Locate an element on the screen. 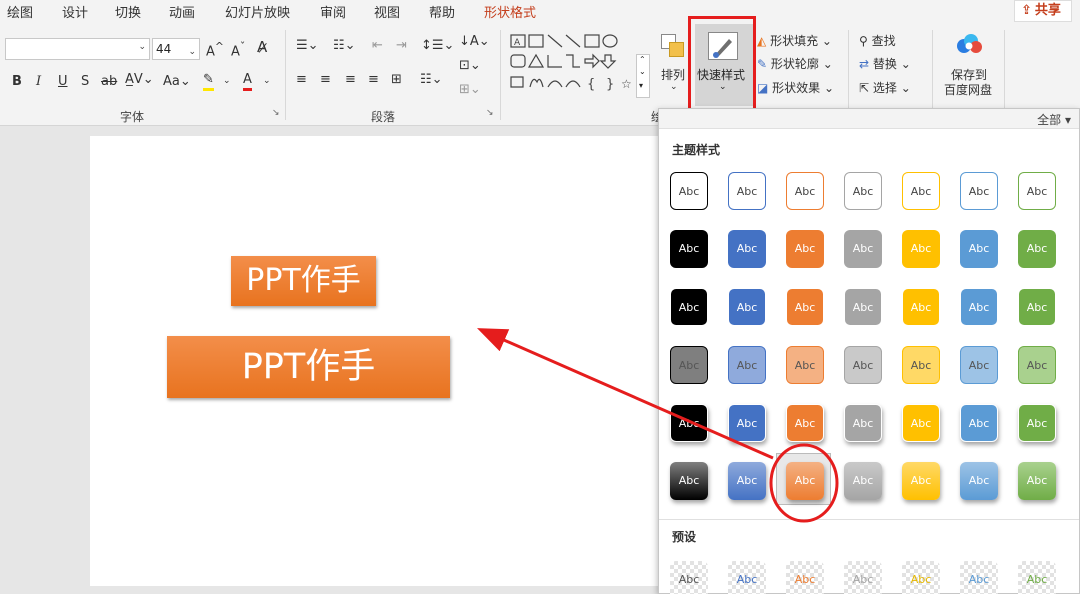 The width and height of the screenshot is (1080, 594). annotation-overlay is located at coordinates (658, 425).